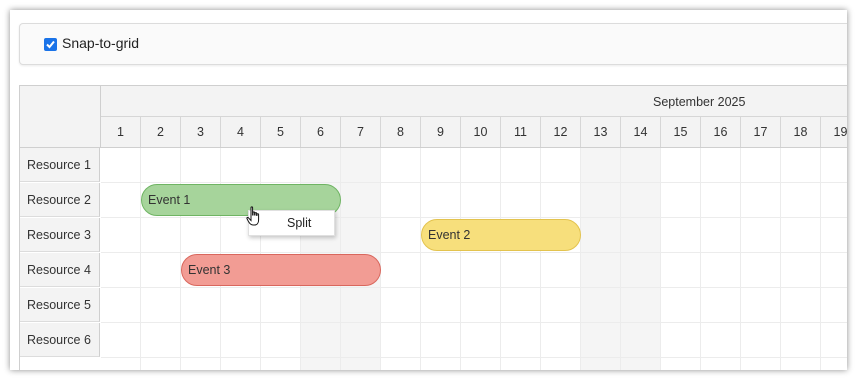 The image size is (860, 381). I want to click on checkmark-icon, so click(50, 44).